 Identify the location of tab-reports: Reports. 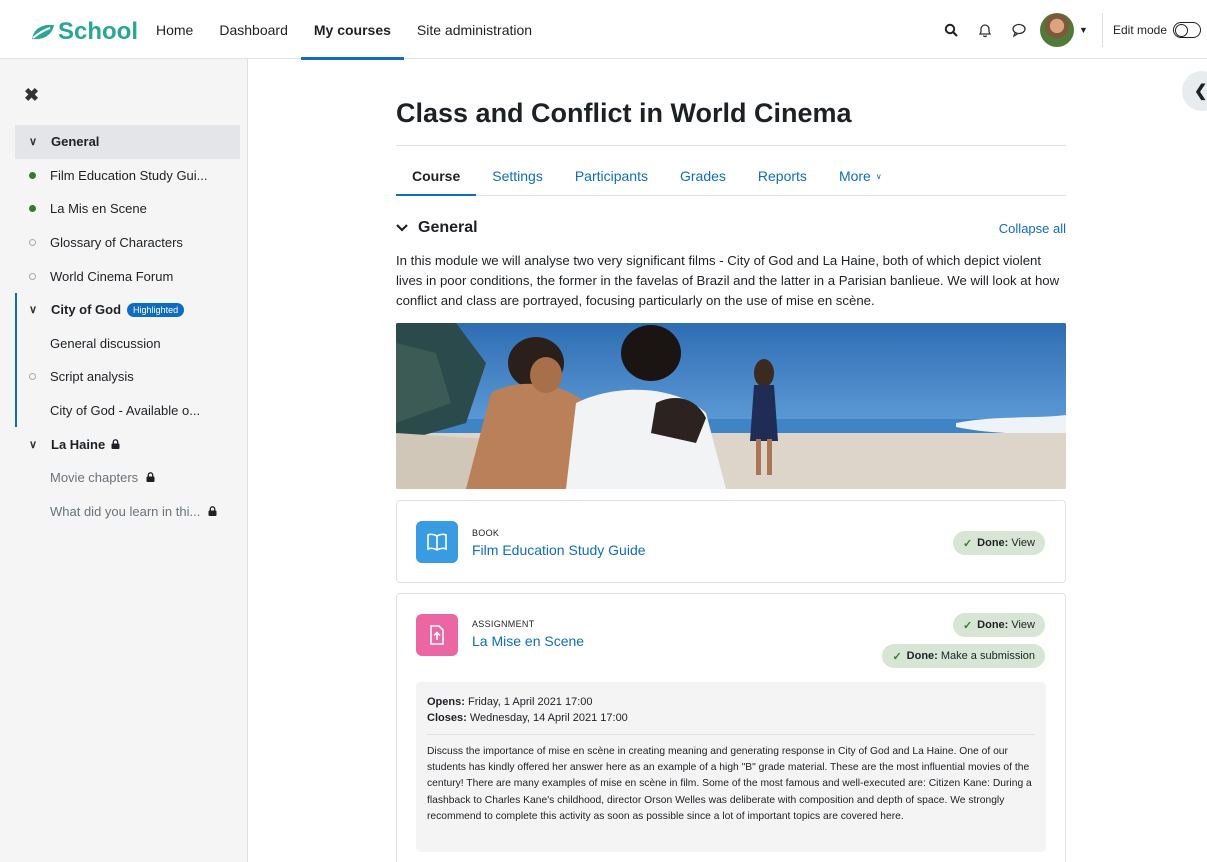
(782, 178).